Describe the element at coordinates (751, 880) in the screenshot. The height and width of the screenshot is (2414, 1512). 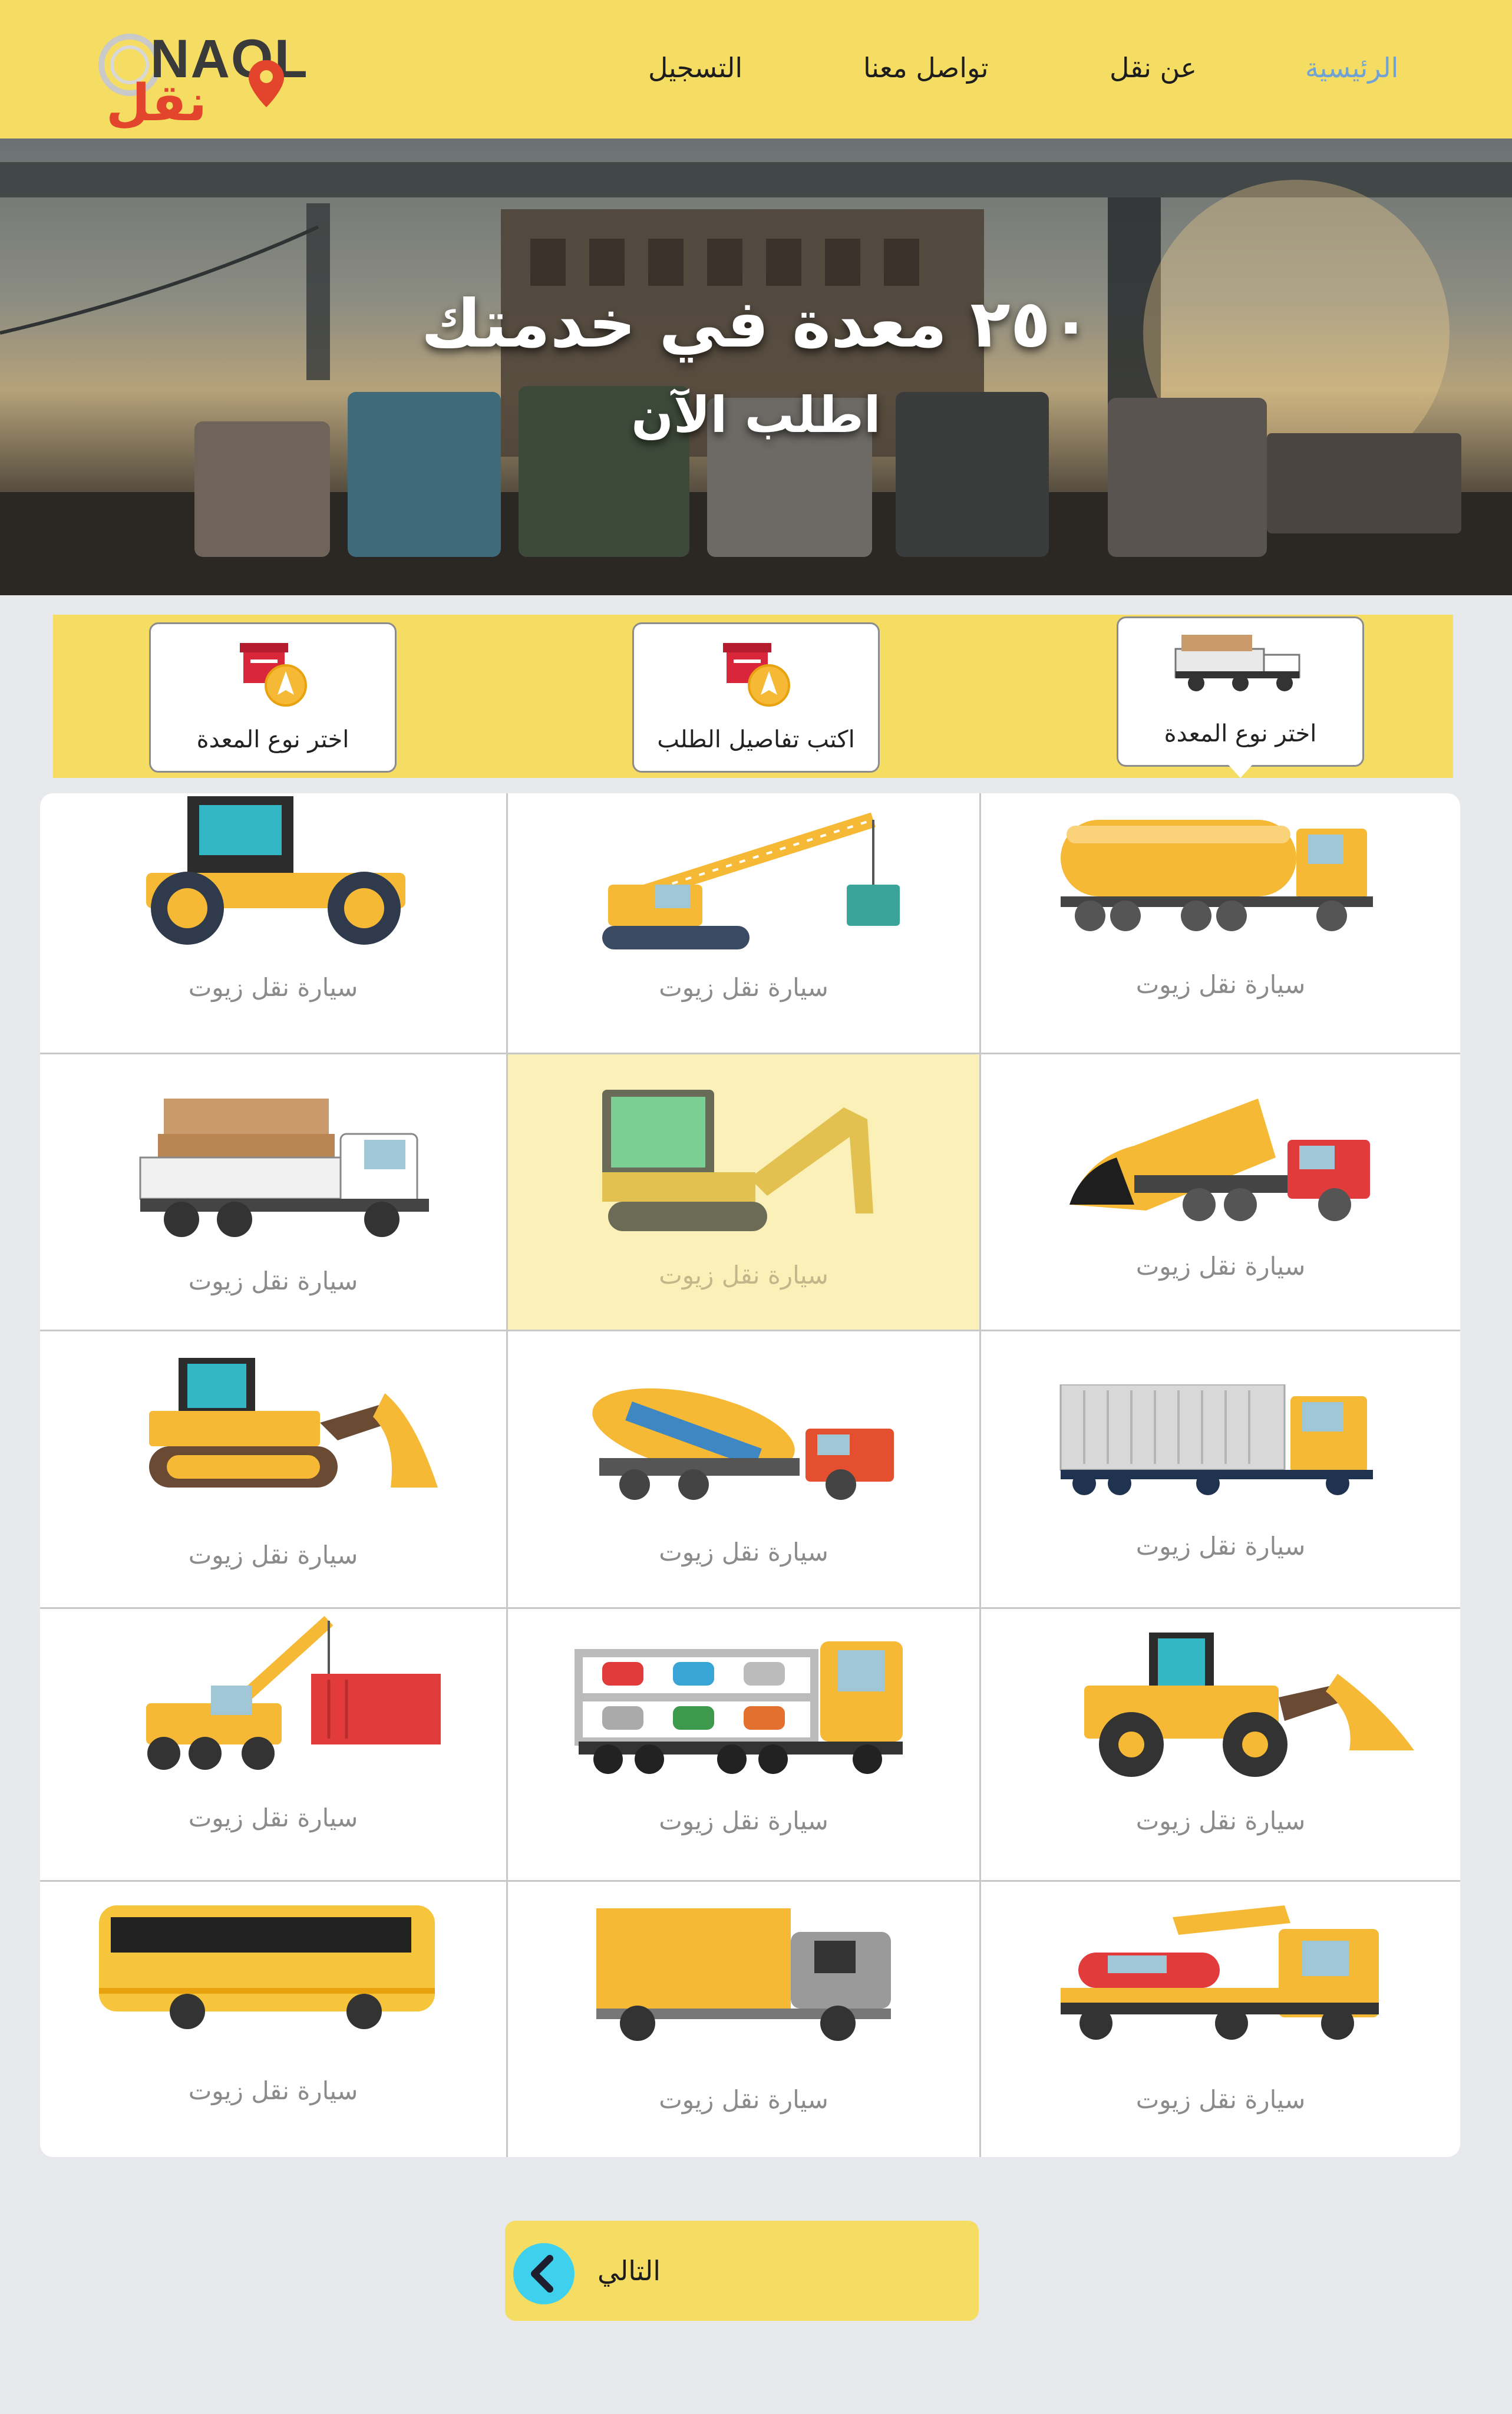
I see `crawler-crane-icon` at that location.